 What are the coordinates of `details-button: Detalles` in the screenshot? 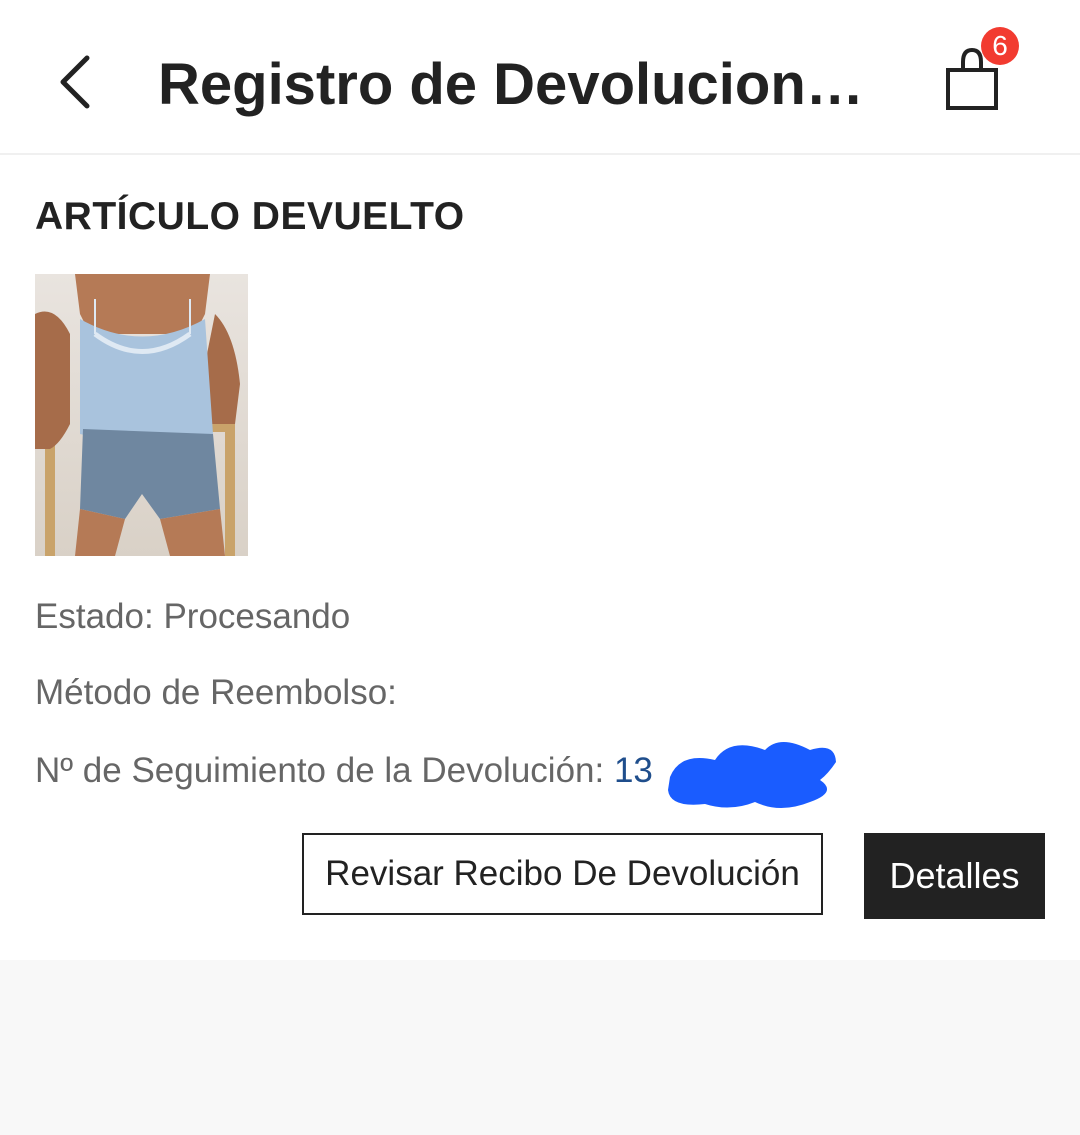 It's located at (954, 876).